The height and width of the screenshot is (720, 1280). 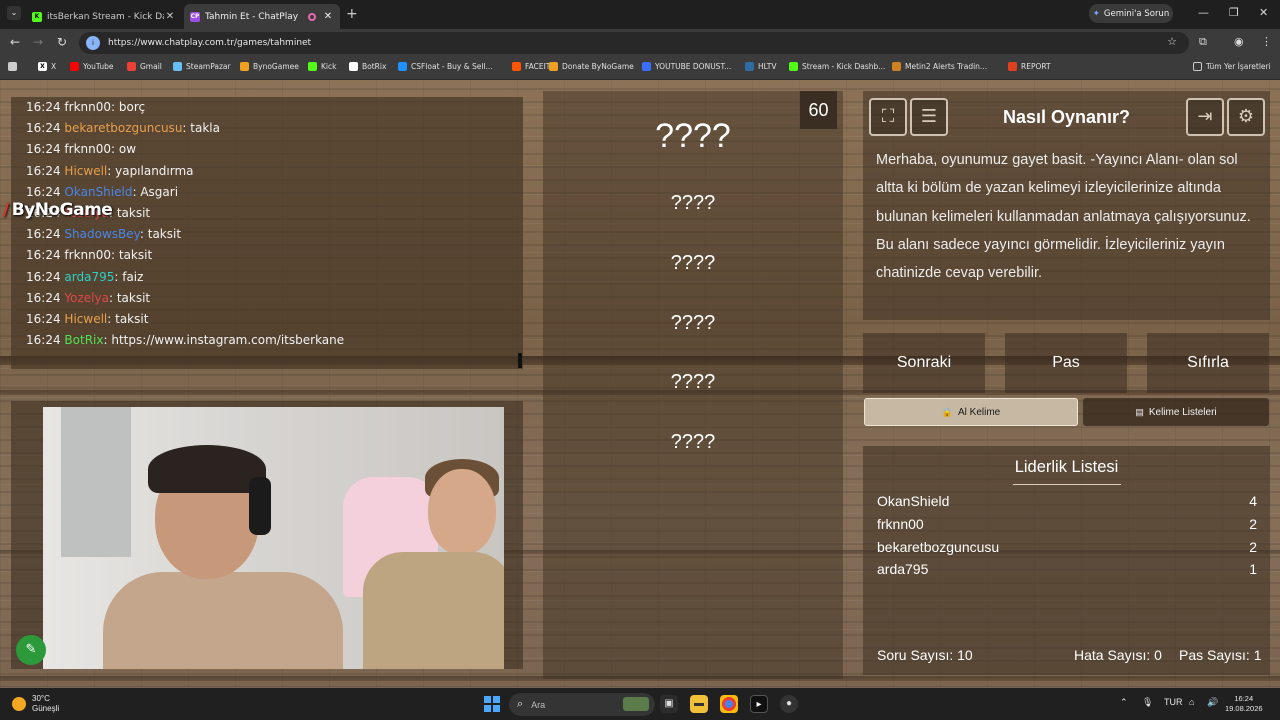 I want to click on network-icon: ⌂, so click(x=1191, y=702).